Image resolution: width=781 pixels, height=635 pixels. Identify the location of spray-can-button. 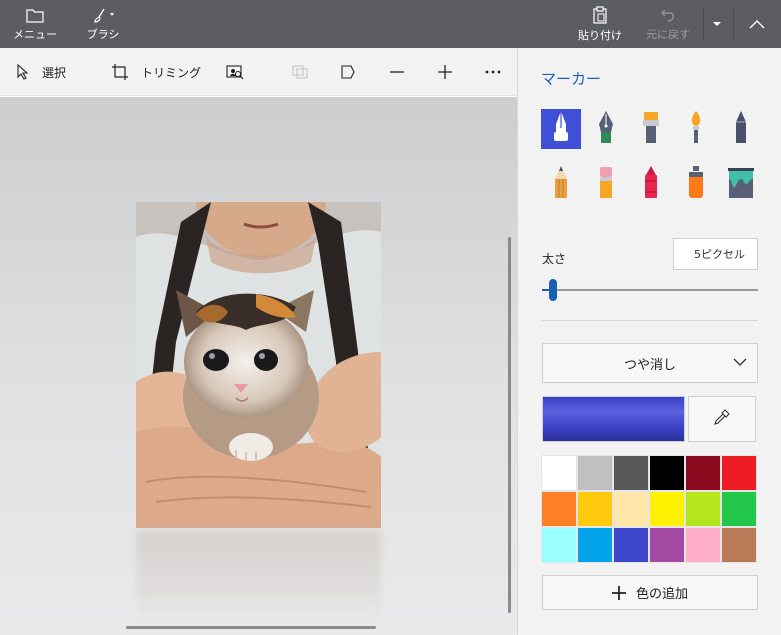
(696, 184).